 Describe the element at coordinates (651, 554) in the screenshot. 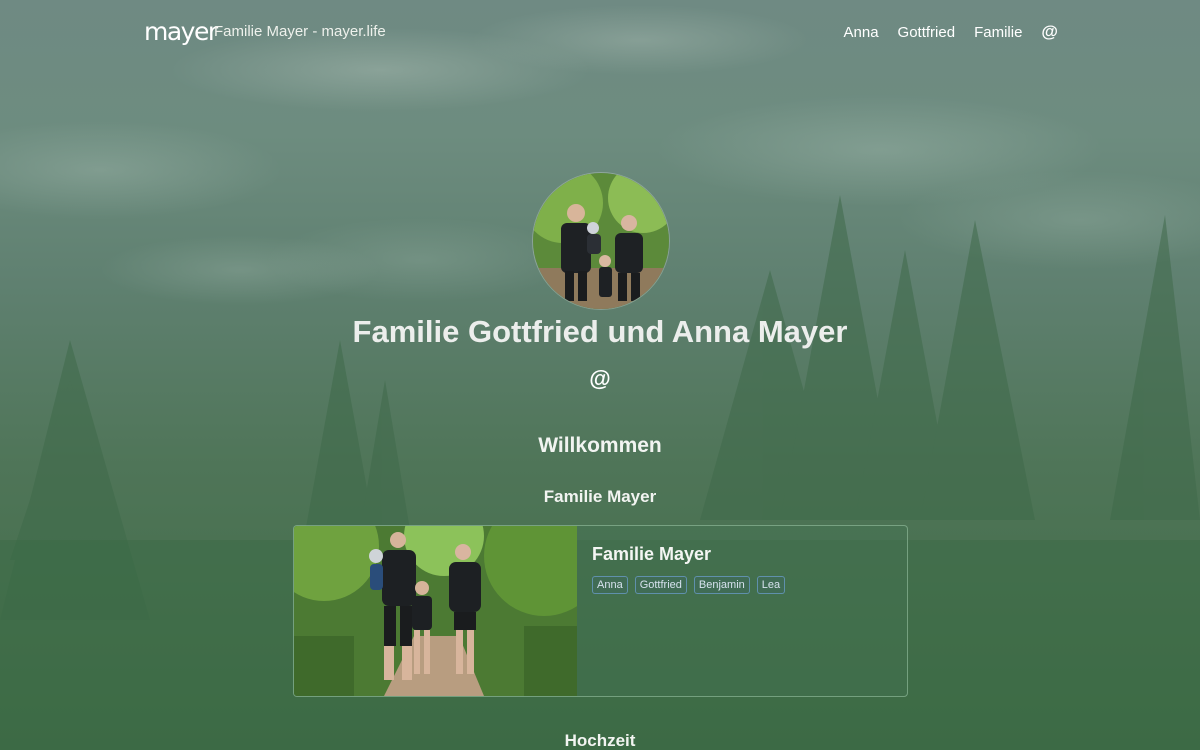

I see `card-title: Familie Mayer` at that location.